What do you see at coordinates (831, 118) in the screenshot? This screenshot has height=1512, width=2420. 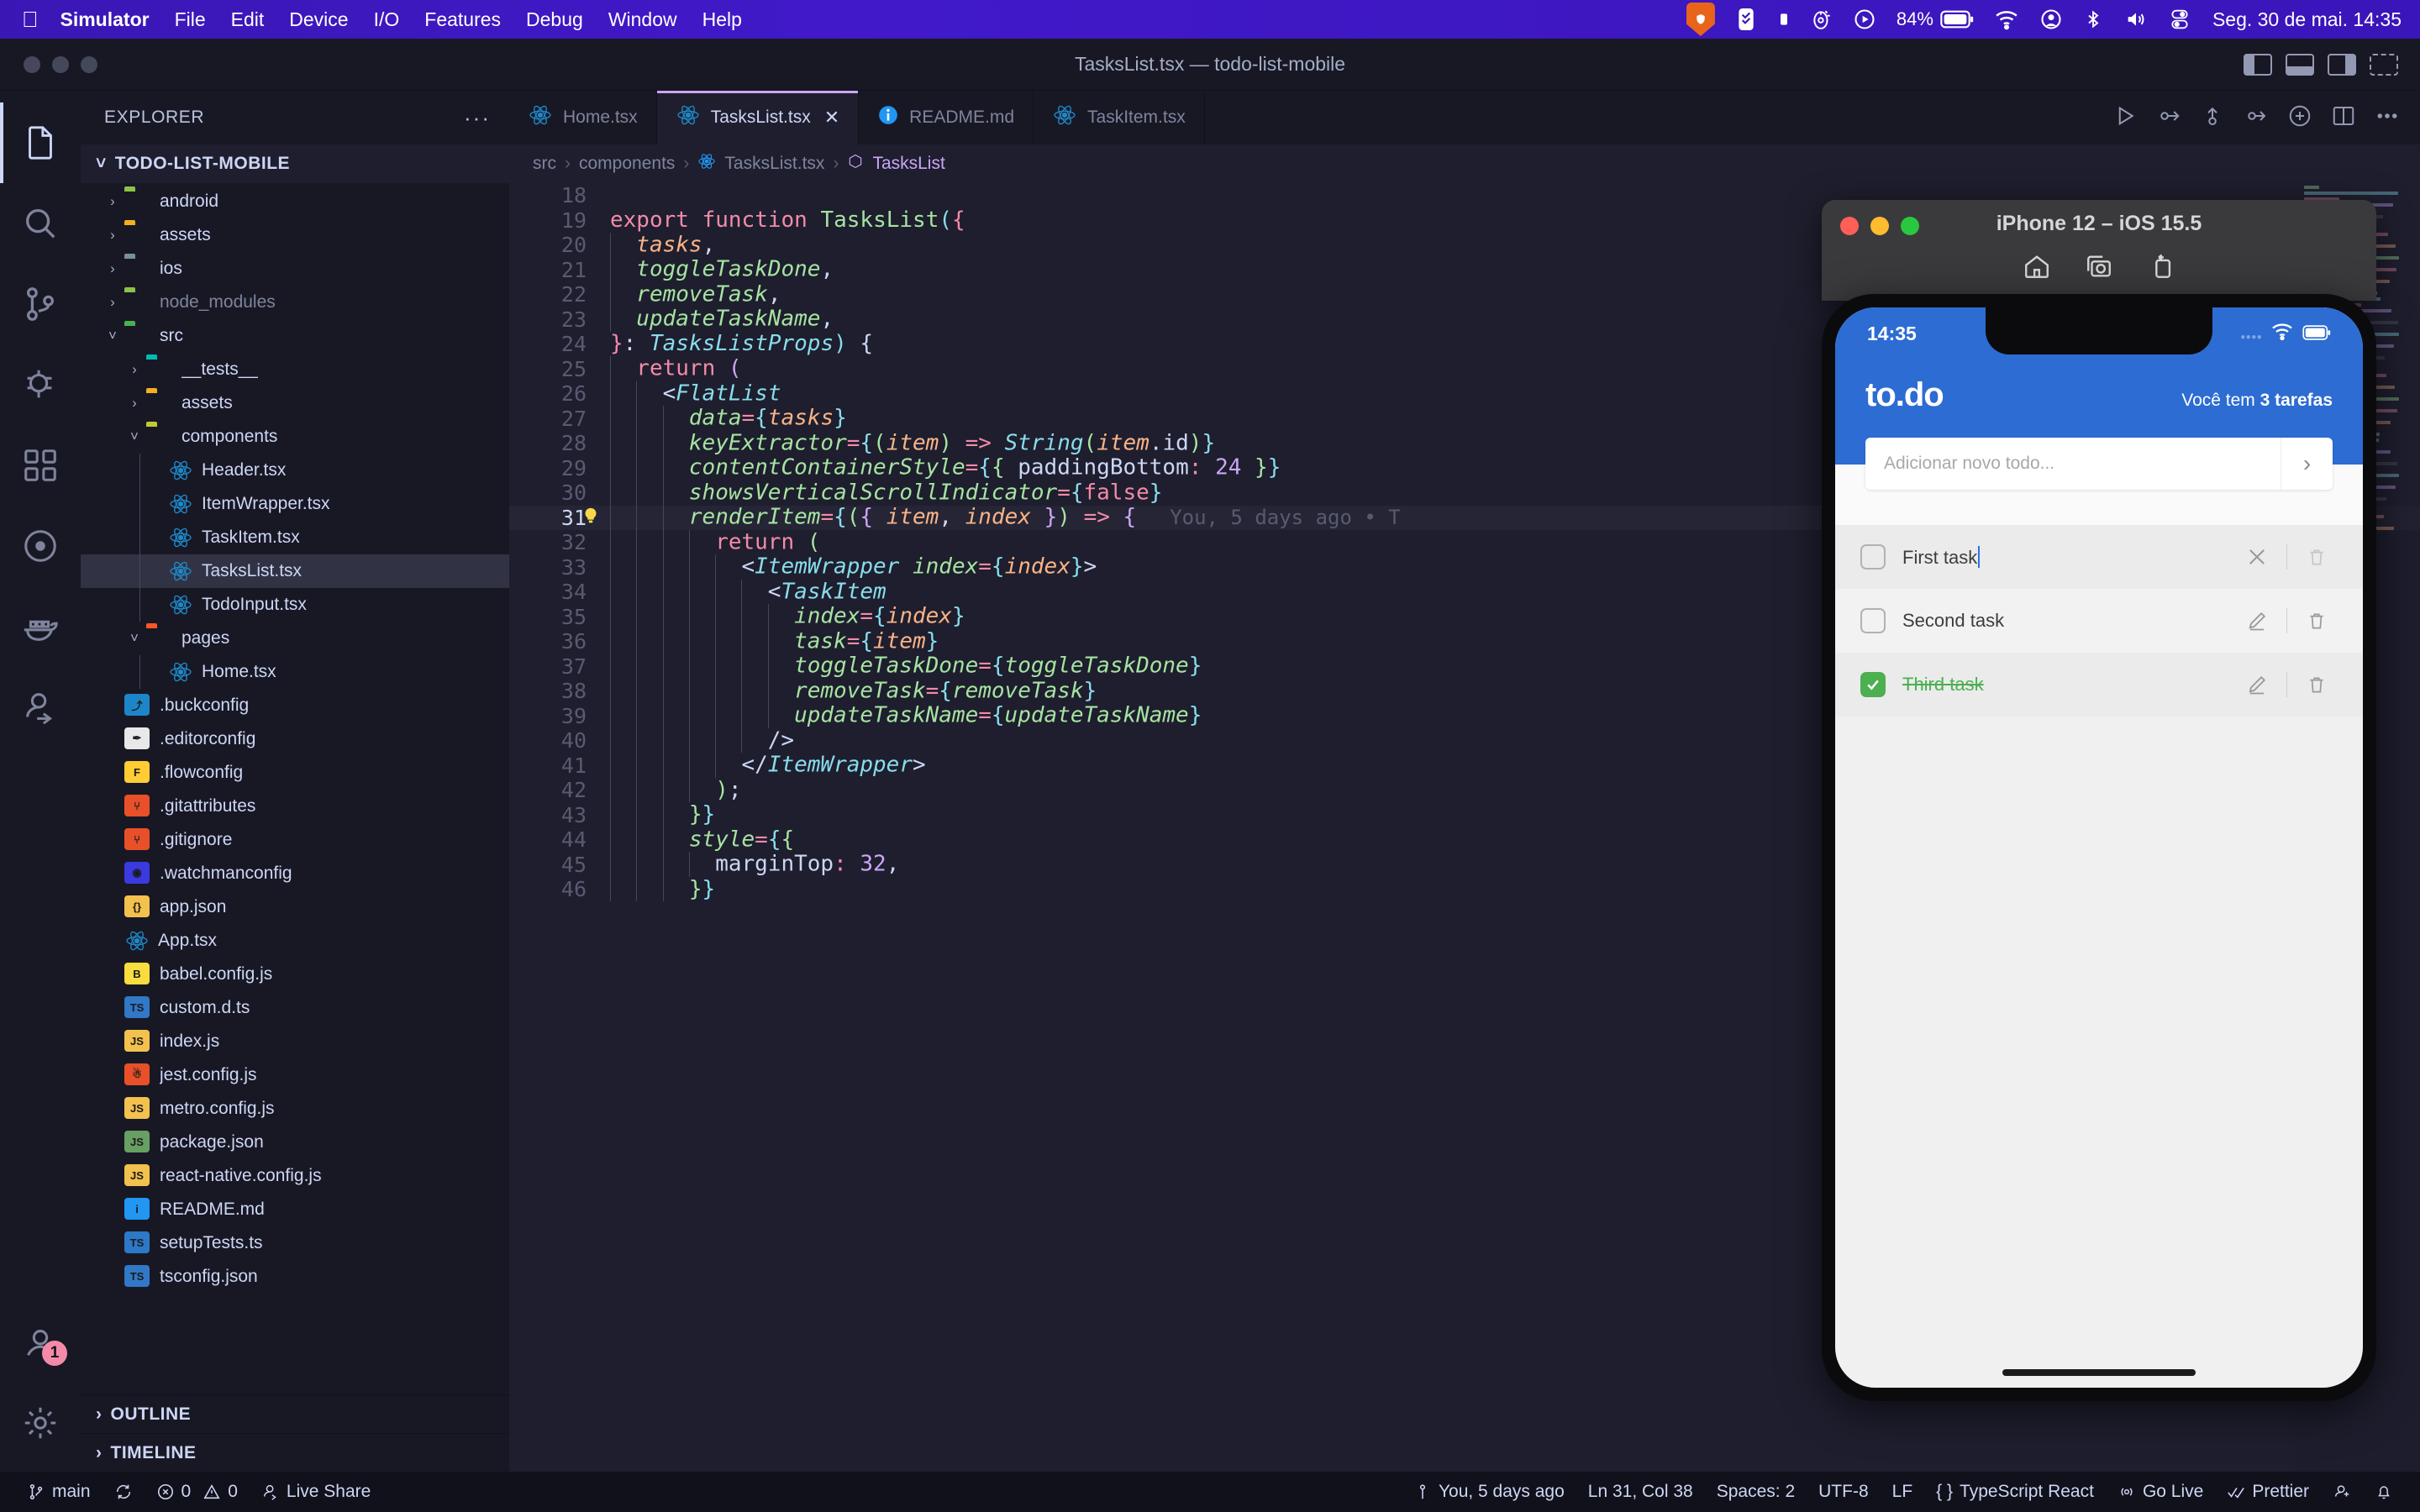 I see `close-tab-icon: ✕` at bounding box center [831, 118].